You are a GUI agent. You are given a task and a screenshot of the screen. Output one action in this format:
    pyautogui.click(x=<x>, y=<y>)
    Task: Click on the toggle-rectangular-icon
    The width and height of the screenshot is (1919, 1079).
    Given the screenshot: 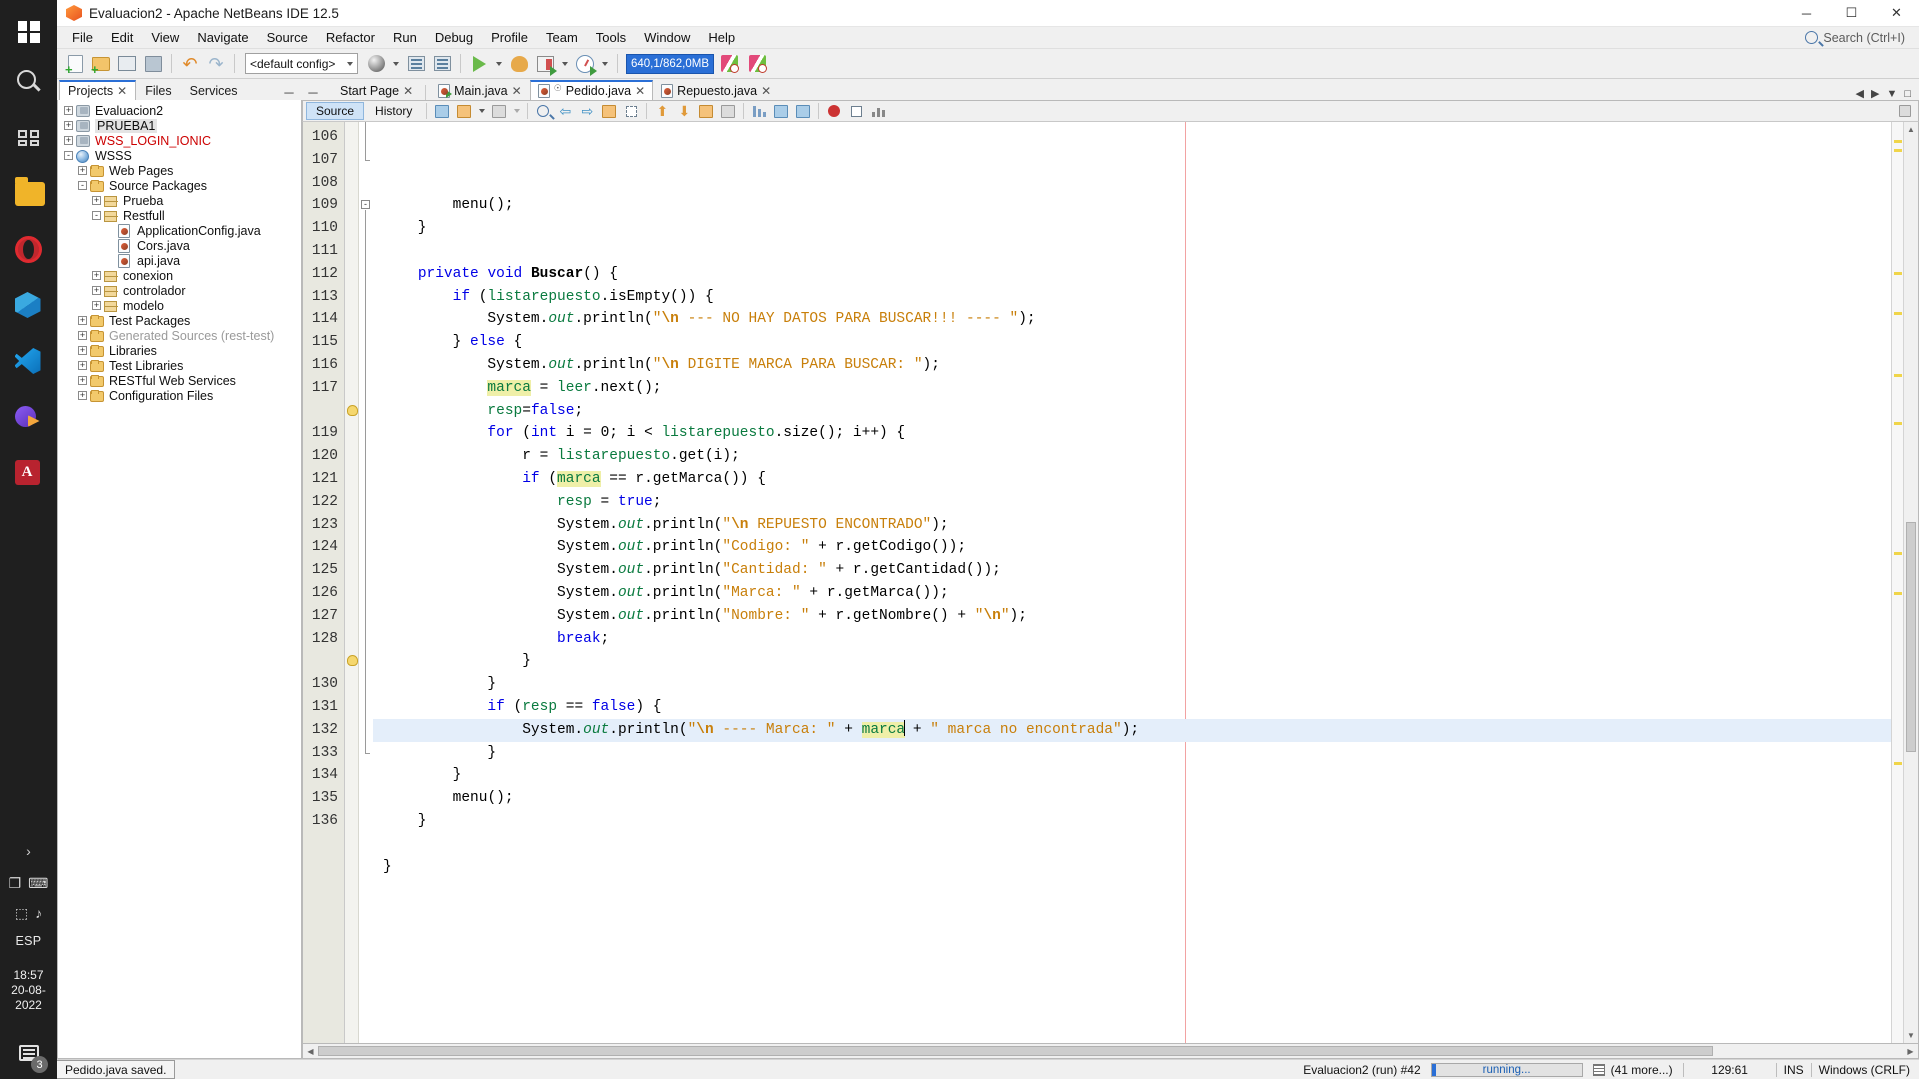 What is the action you would take?
    pyautogui.click(x=781, y=111)
    